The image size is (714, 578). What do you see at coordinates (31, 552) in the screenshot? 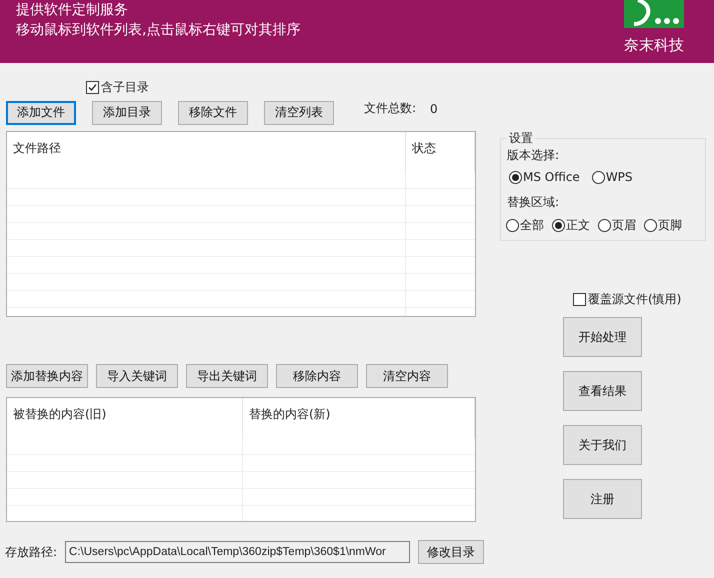
I see `save-path-label: 存放路径:` at bounding box center [31, 552].